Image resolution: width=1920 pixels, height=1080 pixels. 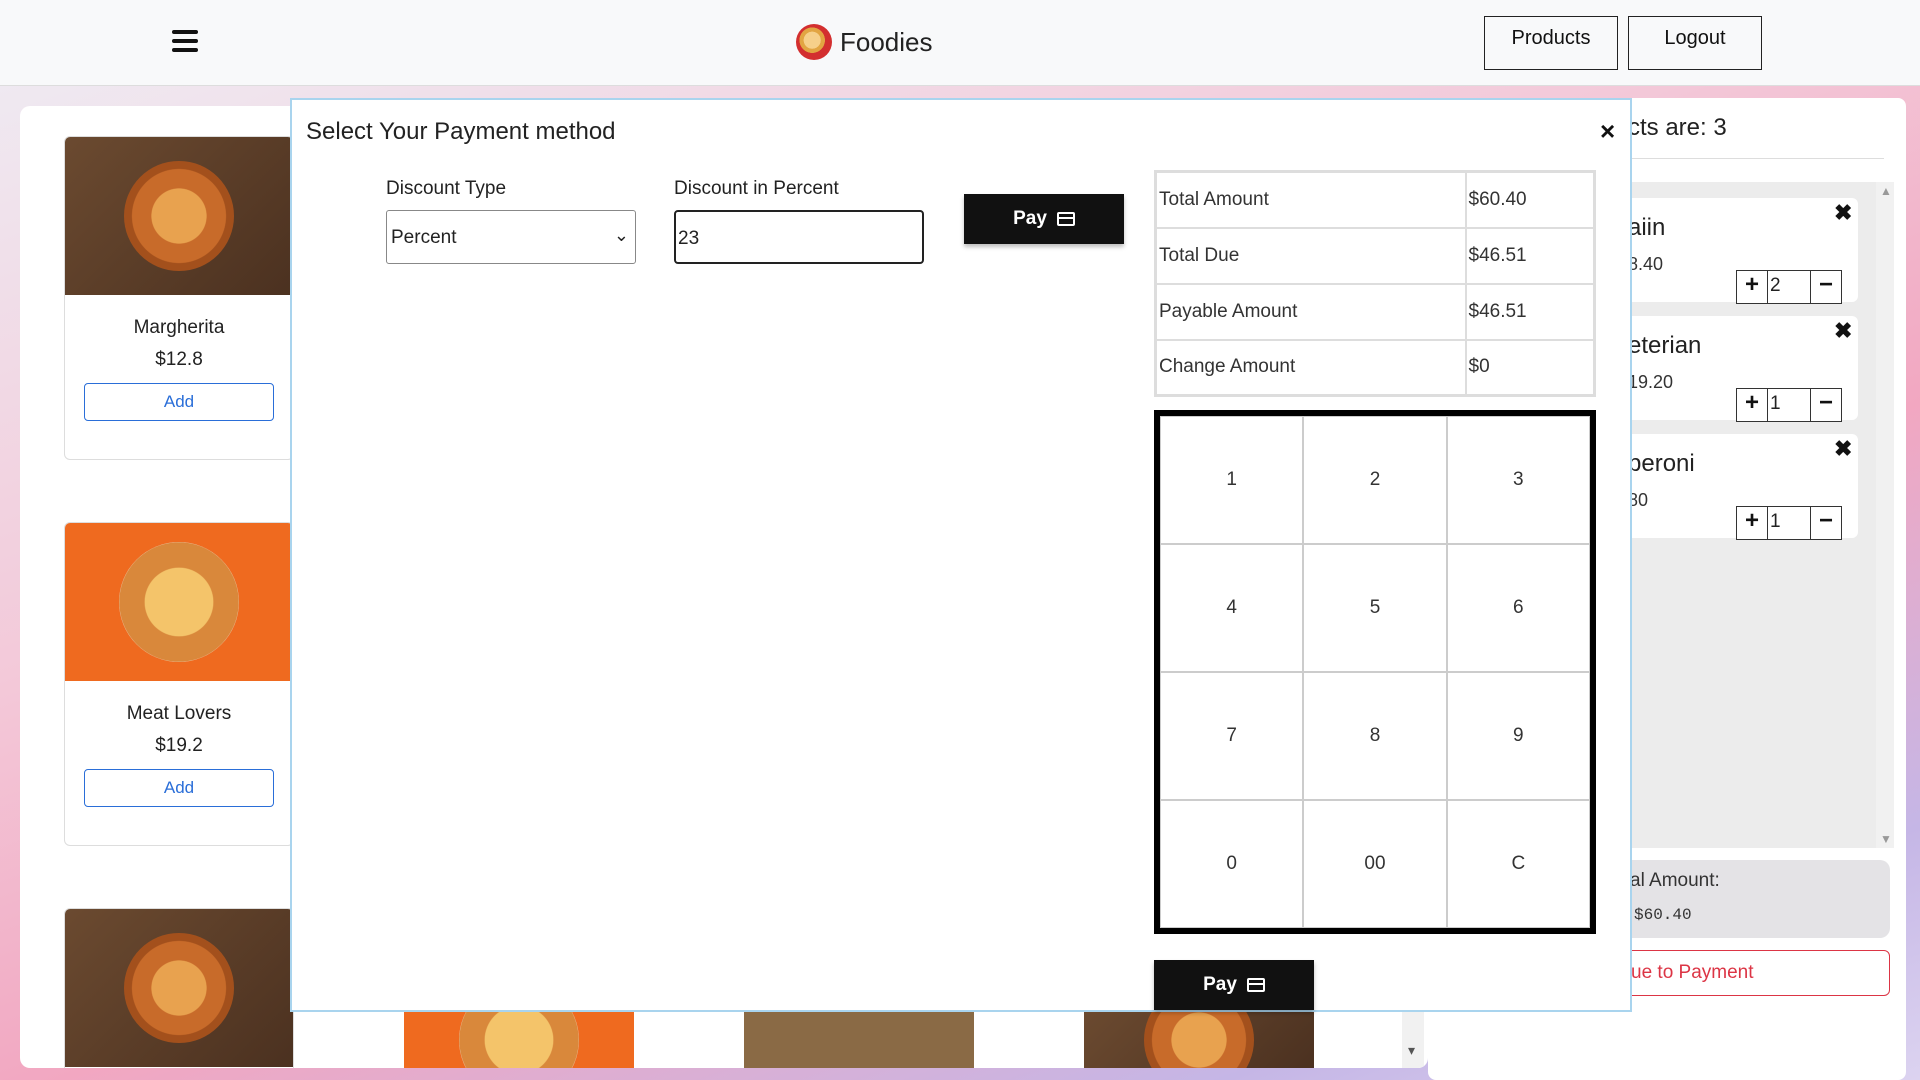 I want to click on discount-type-value: Percent, so click(x=424, y=237).